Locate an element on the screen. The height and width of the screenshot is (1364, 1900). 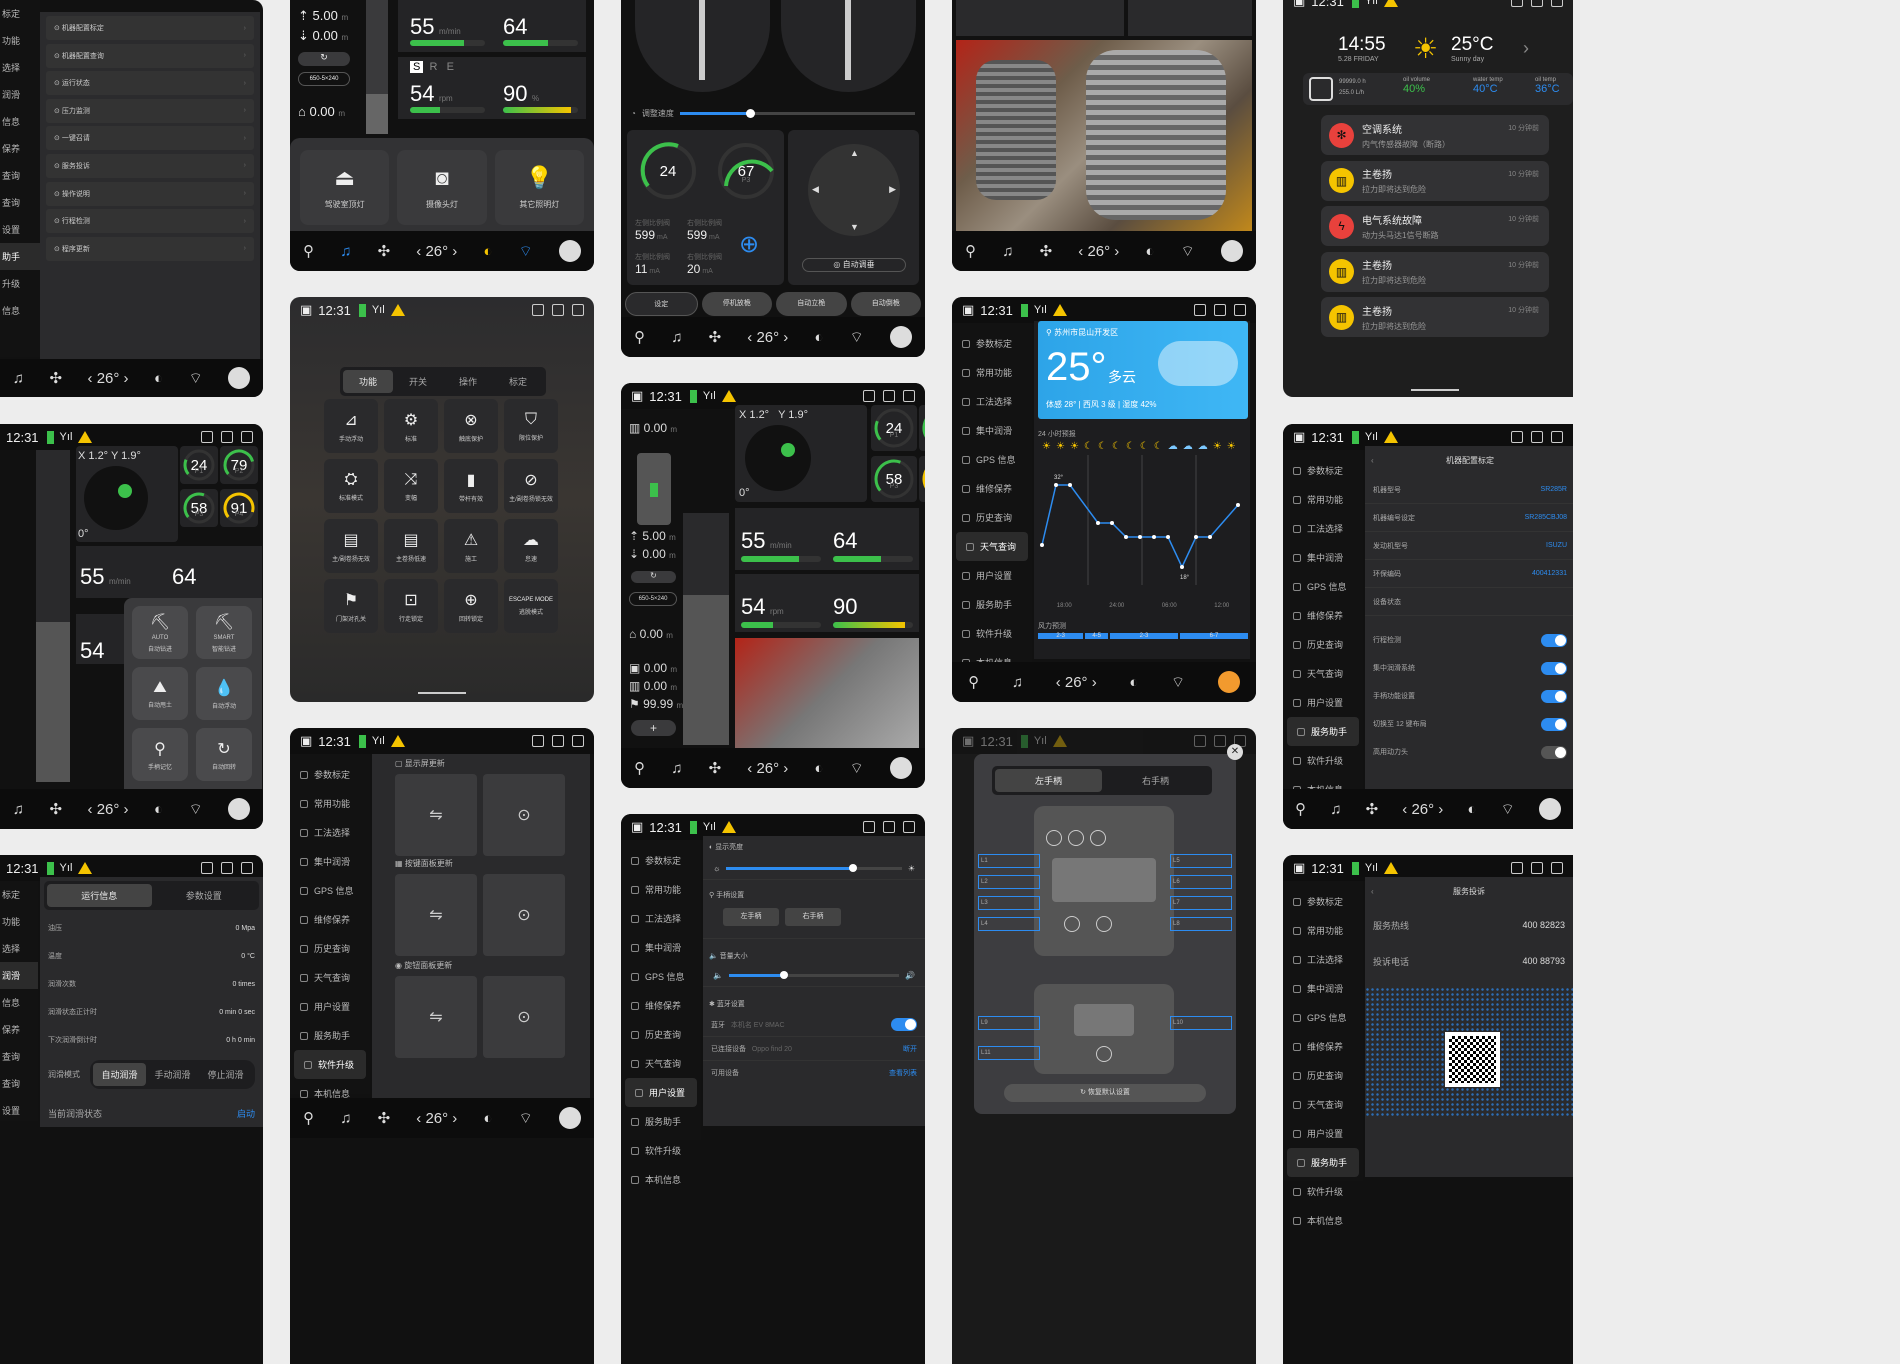
sidebar-item: 标定 is located at coordinates (20, 13).